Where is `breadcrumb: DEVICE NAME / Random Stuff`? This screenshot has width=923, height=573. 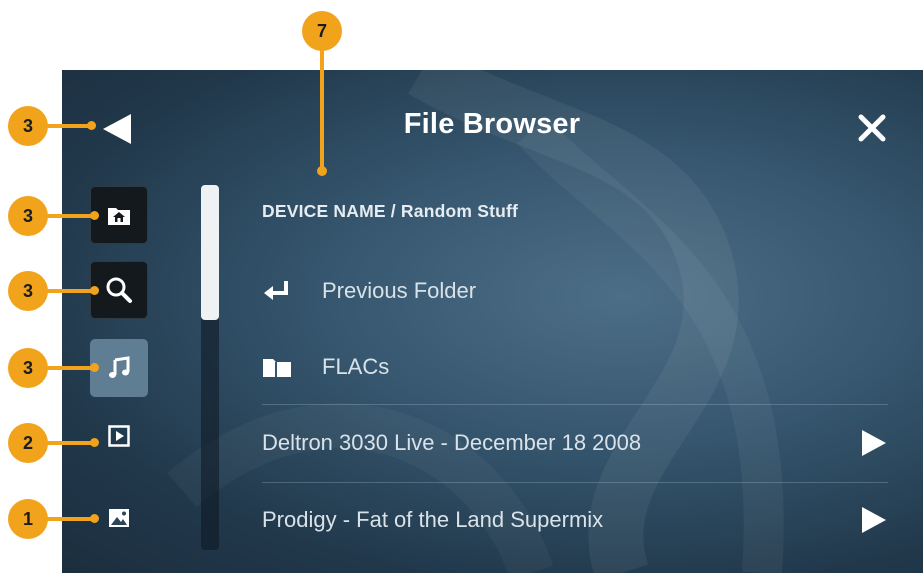
breadcrumb: DEVICE NAME / Random Stuff is located at coordinates (390, 211).